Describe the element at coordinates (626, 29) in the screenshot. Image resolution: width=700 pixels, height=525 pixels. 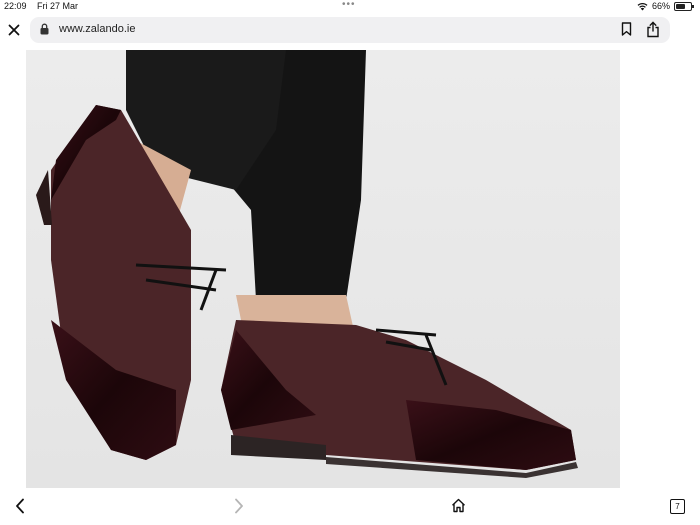
I see `bookmark-icon` at that location.